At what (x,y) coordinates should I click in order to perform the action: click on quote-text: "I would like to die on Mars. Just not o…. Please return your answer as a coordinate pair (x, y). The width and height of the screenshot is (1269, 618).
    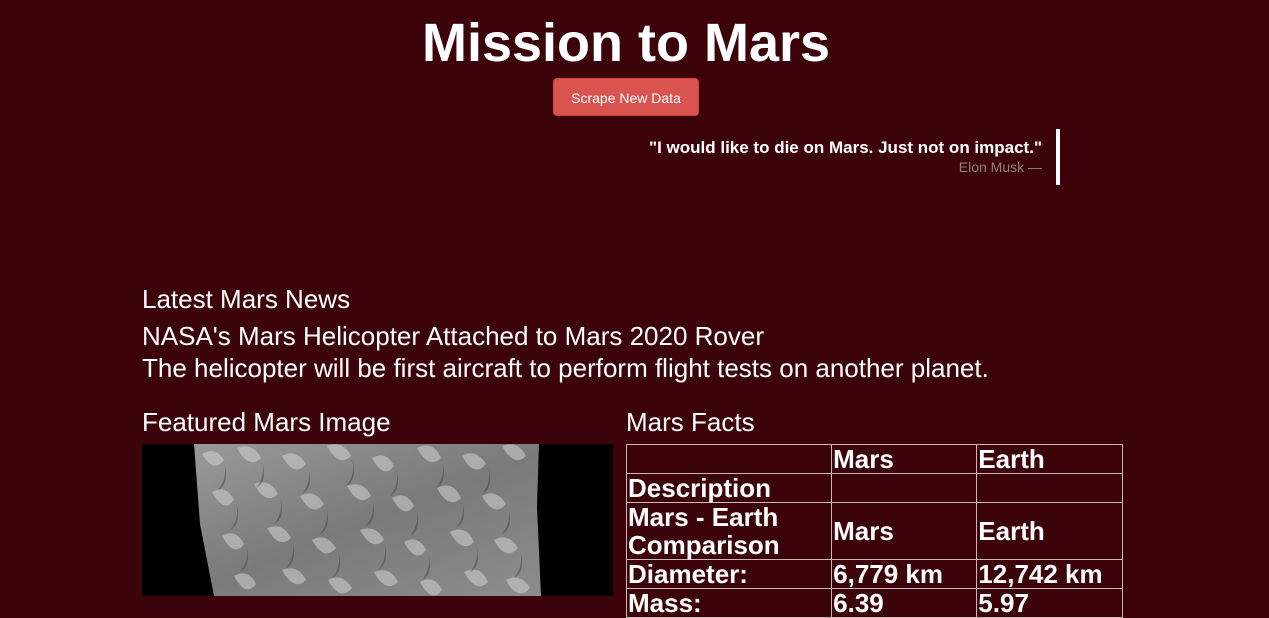
    Looking at the image, I should click on (845, 147).